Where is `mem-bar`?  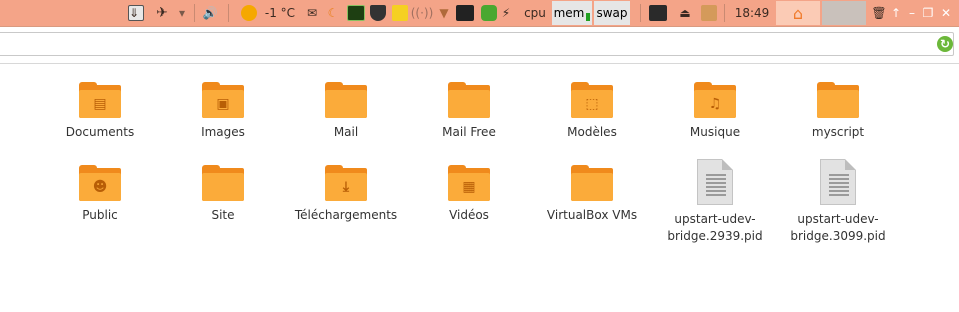
mem-bar is located at coordinates (588, 17).